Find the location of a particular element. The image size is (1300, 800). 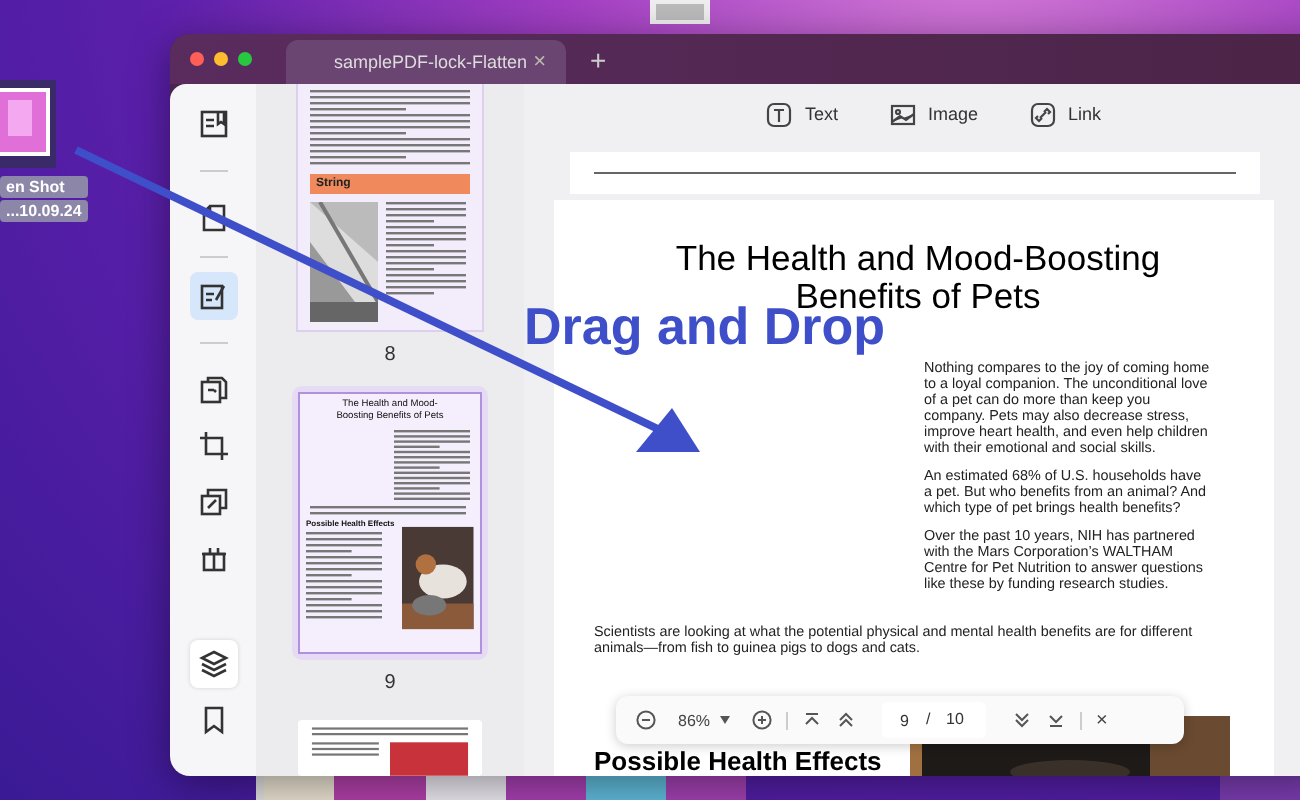

last-page-button is located at coordinates (1056, 720).